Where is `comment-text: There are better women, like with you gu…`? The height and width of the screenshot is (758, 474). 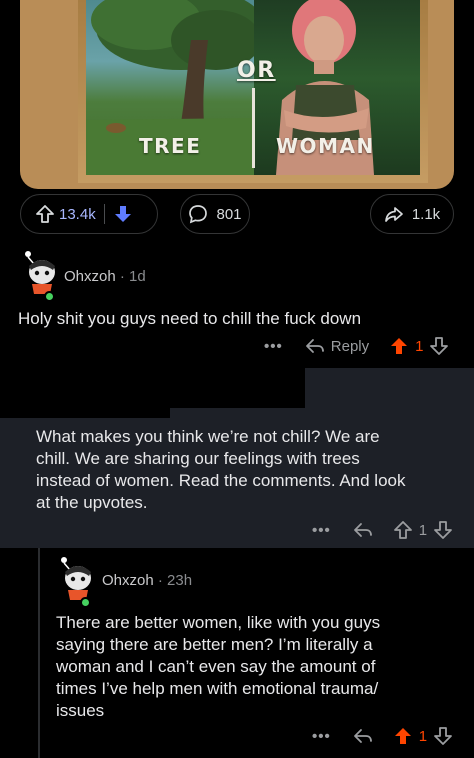
comment-text: There are better women, like with you gu… is located at coordinates (218, 666).